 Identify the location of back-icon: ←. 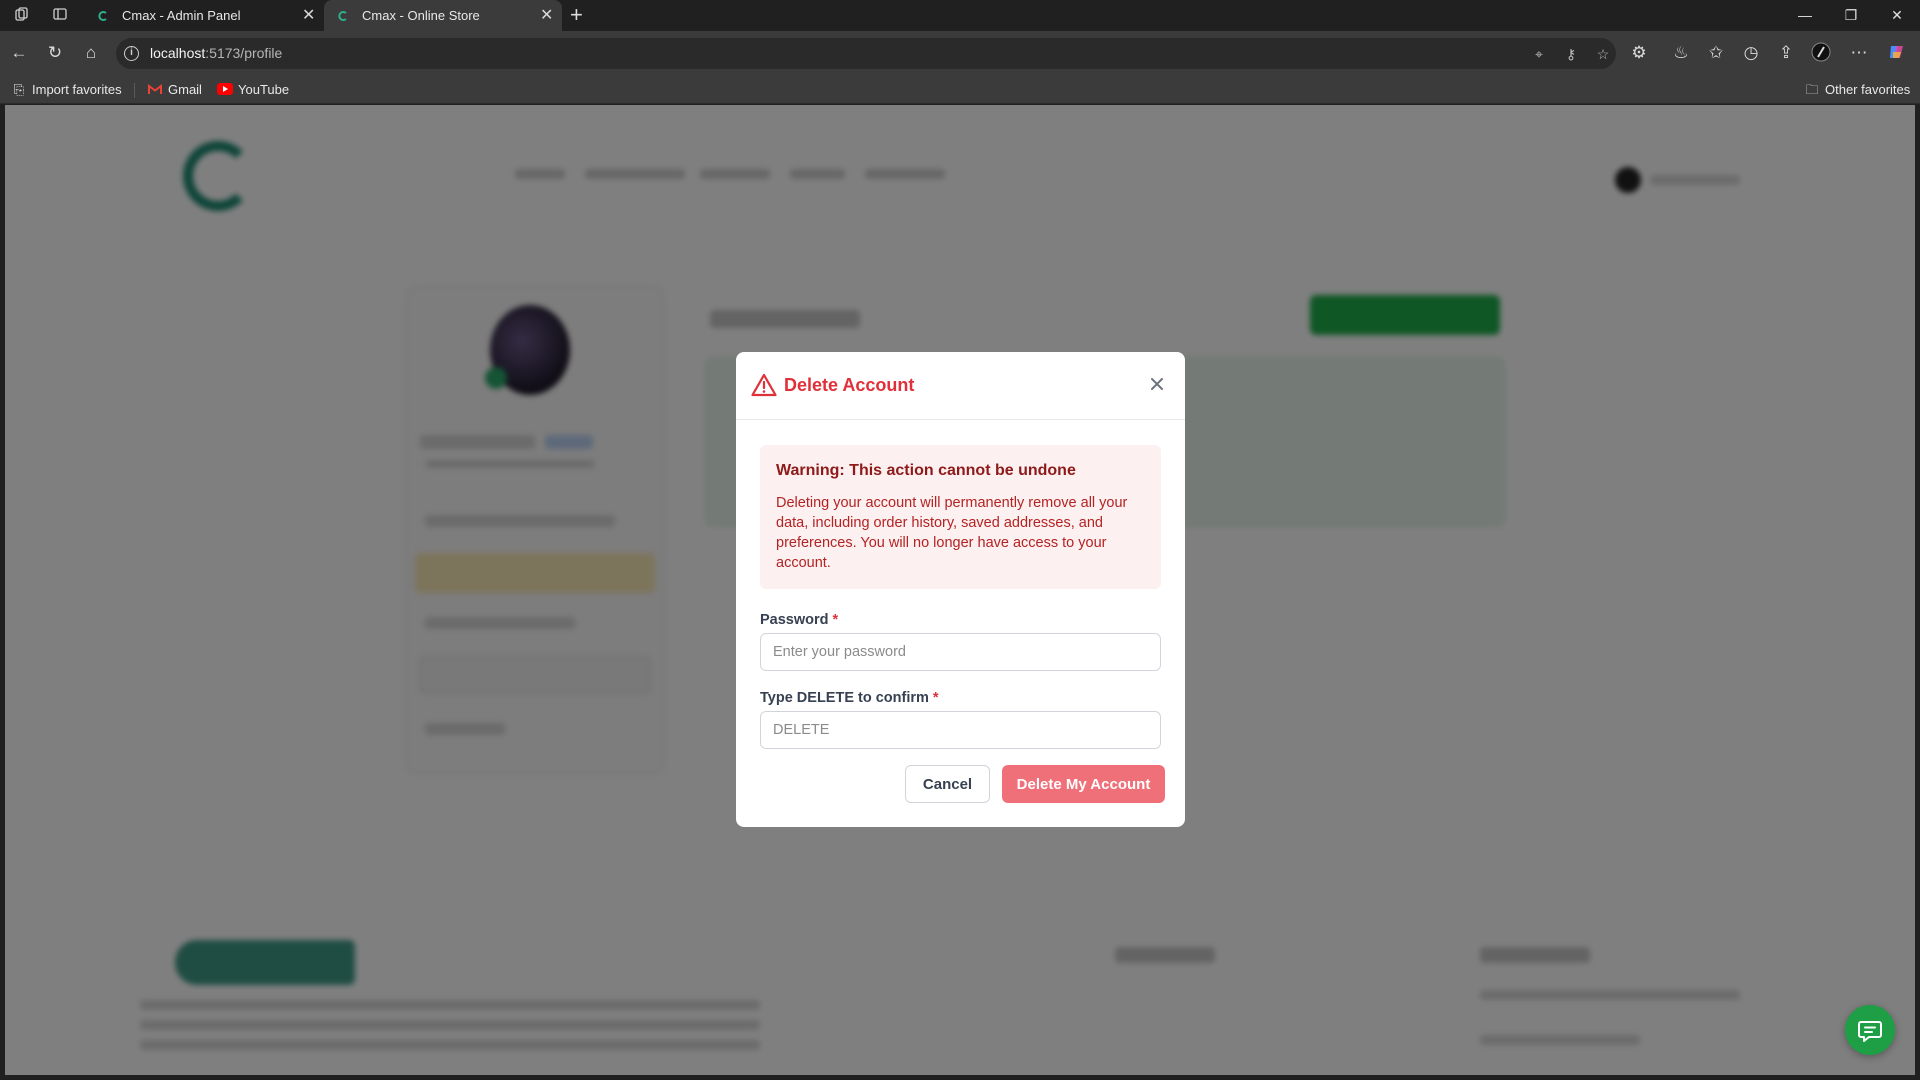
(19, 53).